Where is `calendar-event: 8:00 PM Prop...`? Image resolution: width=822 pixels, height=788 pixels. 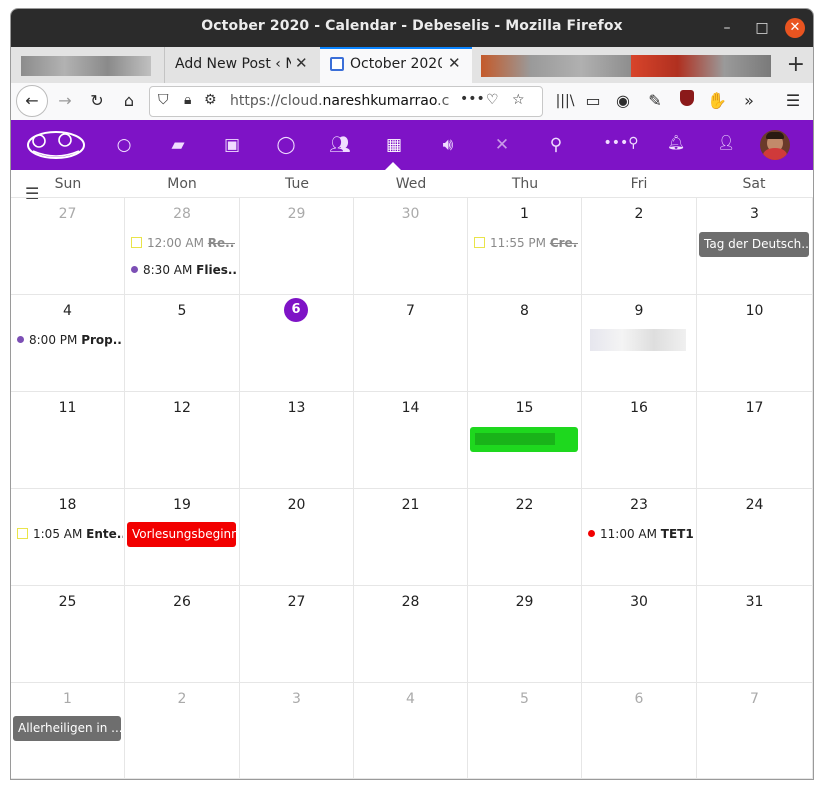 calendar-event: 8:00 PM Prop... is located at coordinates (69, 340).